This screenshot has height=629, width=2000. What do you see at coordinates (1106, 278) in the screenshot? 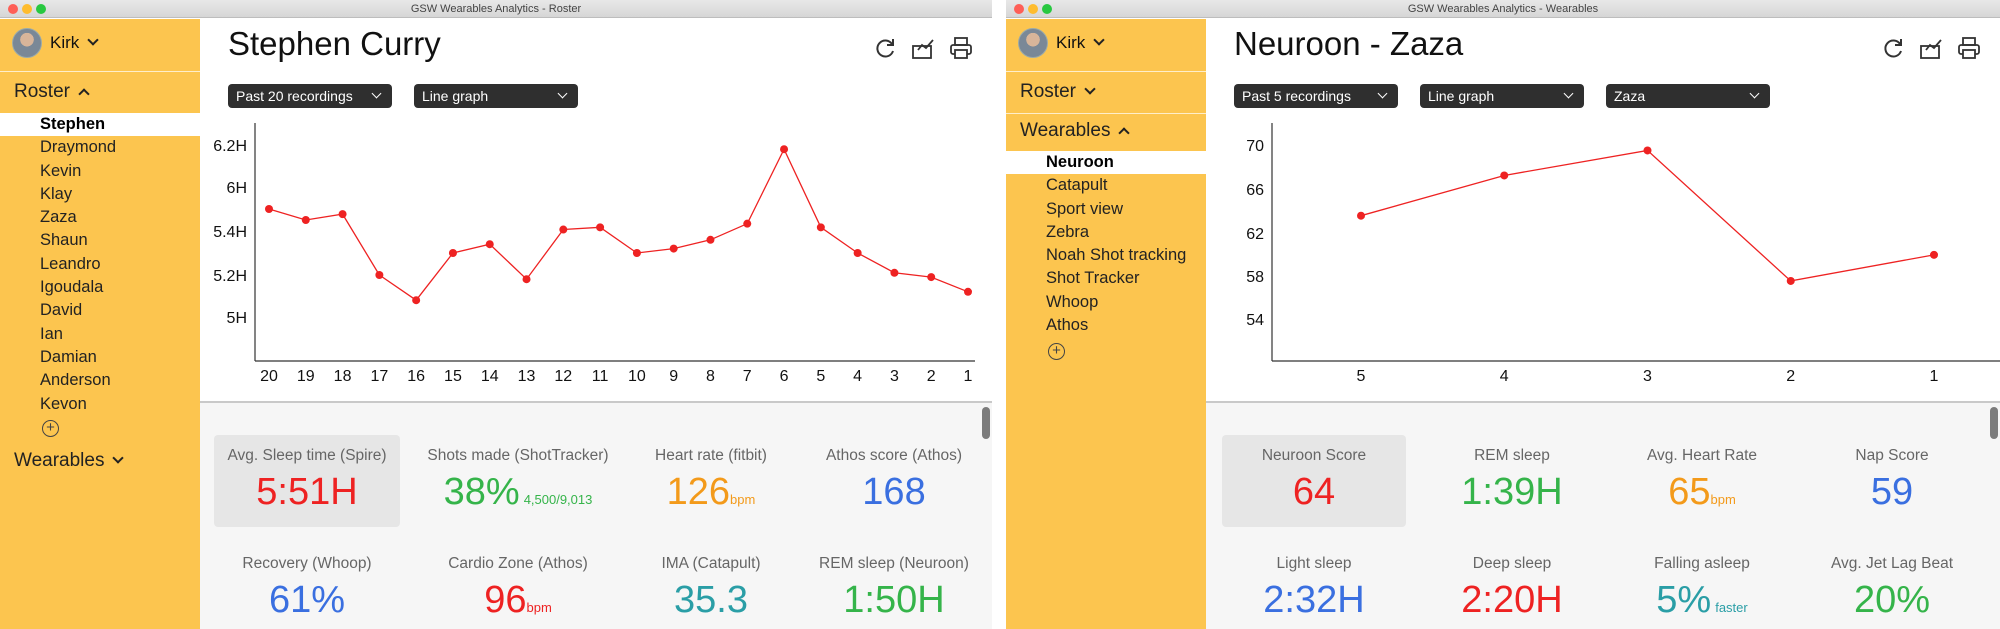
I see `wearable-item-shot-tracker: Shot Tracker` at bounding box center [1106, 278].